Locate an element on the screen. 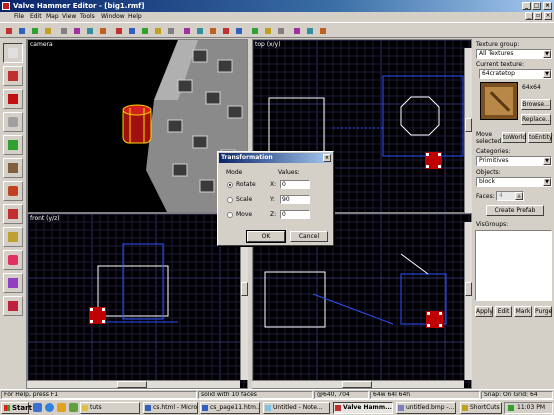 The width and height of the screenshot is (554, 415). desktop-icon is located at coordinates (37, 407).